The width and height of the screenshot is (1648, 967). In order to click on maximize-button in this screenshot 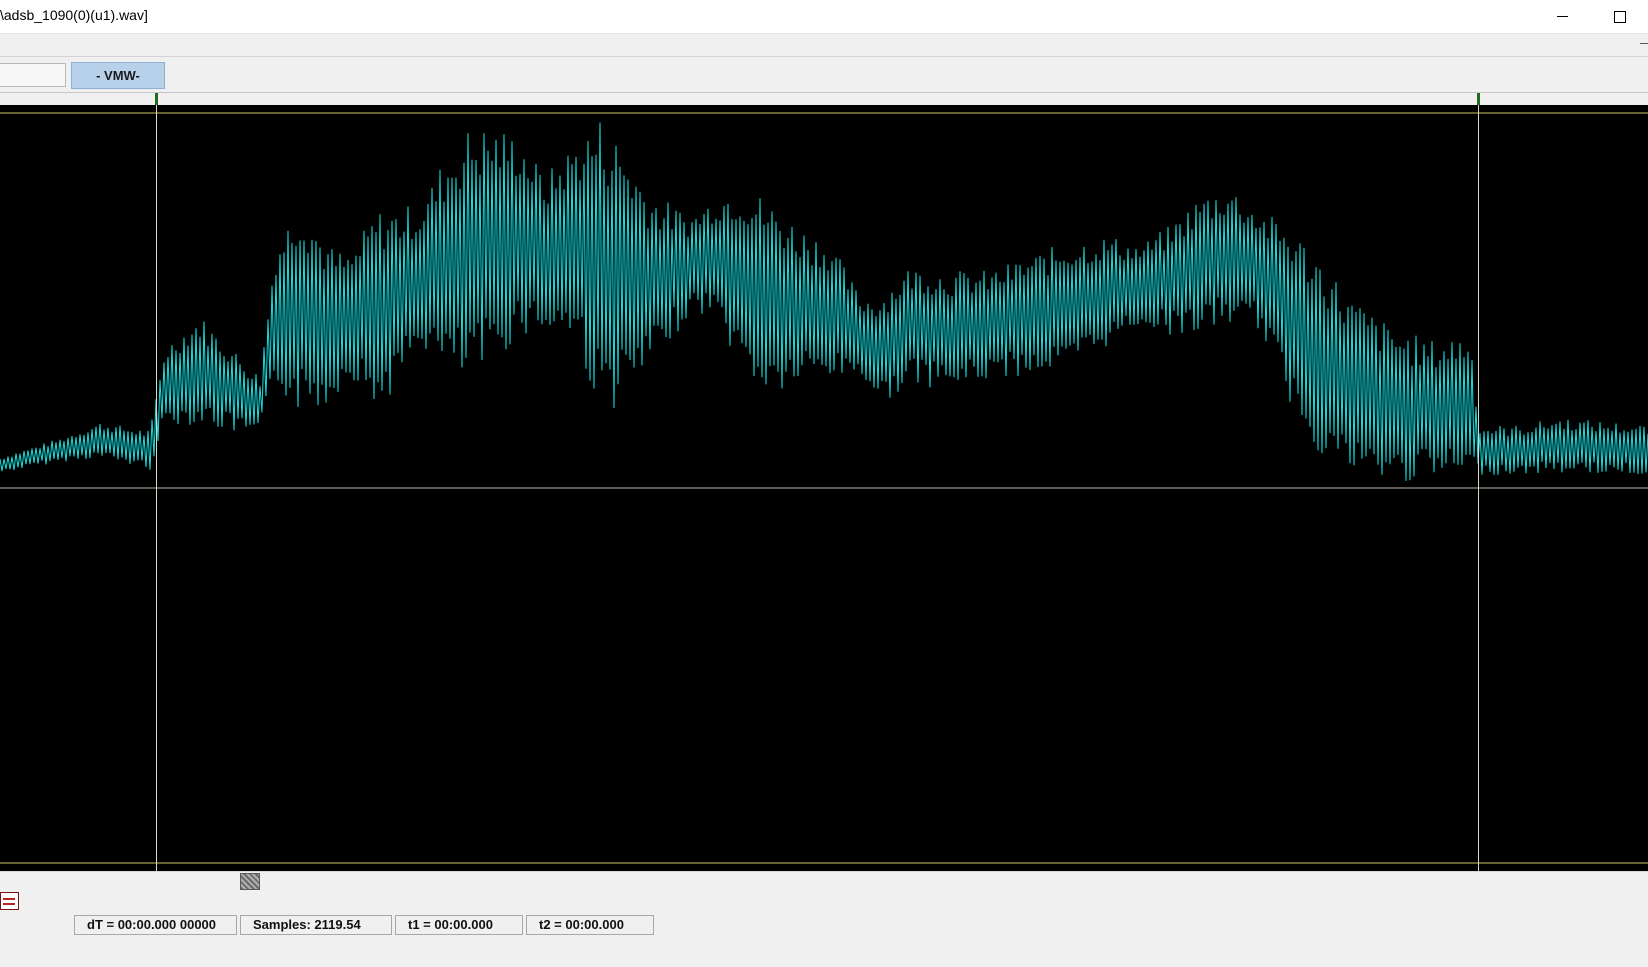, I will do `click(1620, 16)`.